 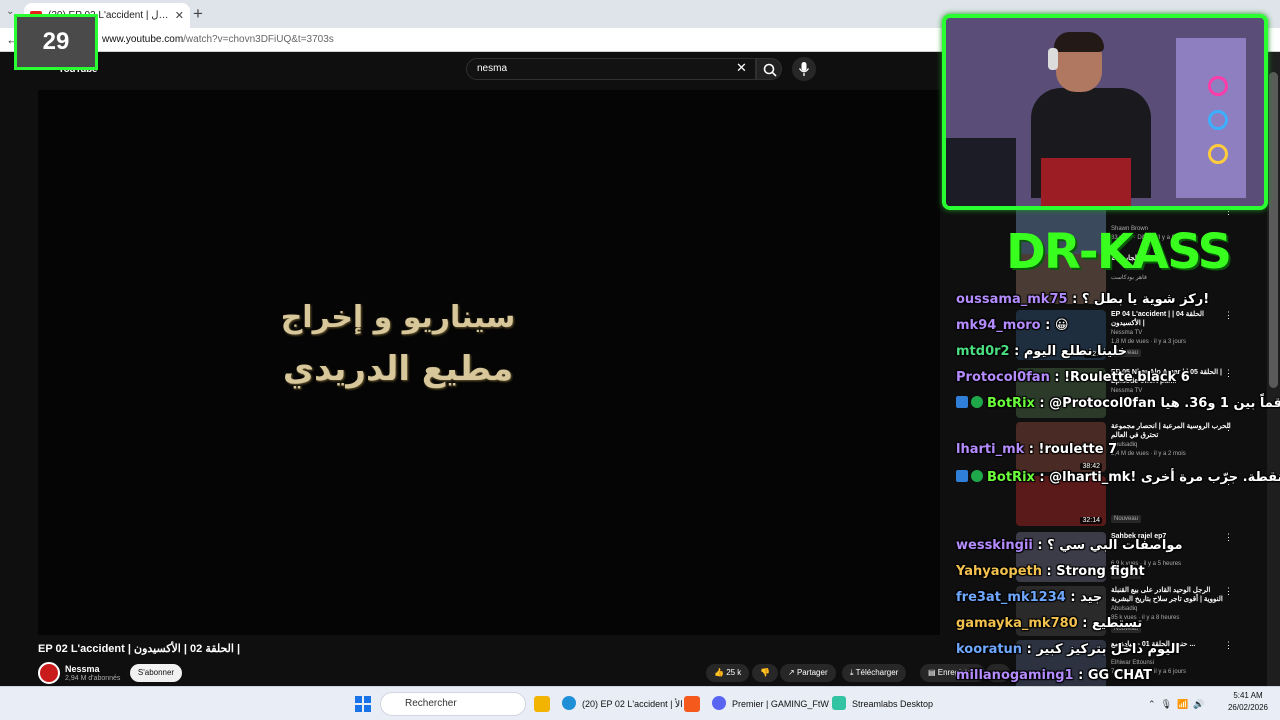 What do you see at coordinates (1273, 230) in the screenshot?
I see `scrollbar-thumb` at bounding box center [1273, 230].